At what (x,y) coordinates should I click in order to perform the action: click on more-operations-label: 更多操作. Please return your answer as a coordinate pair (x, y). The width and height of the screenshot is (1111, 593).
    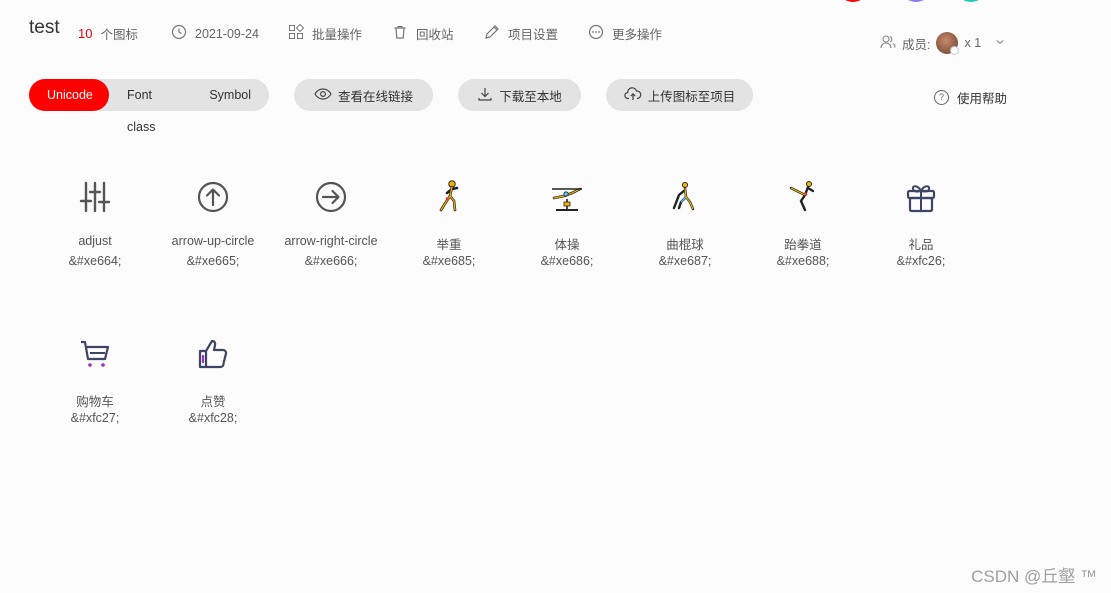
    Looking at the image, I should click on (637, 35).